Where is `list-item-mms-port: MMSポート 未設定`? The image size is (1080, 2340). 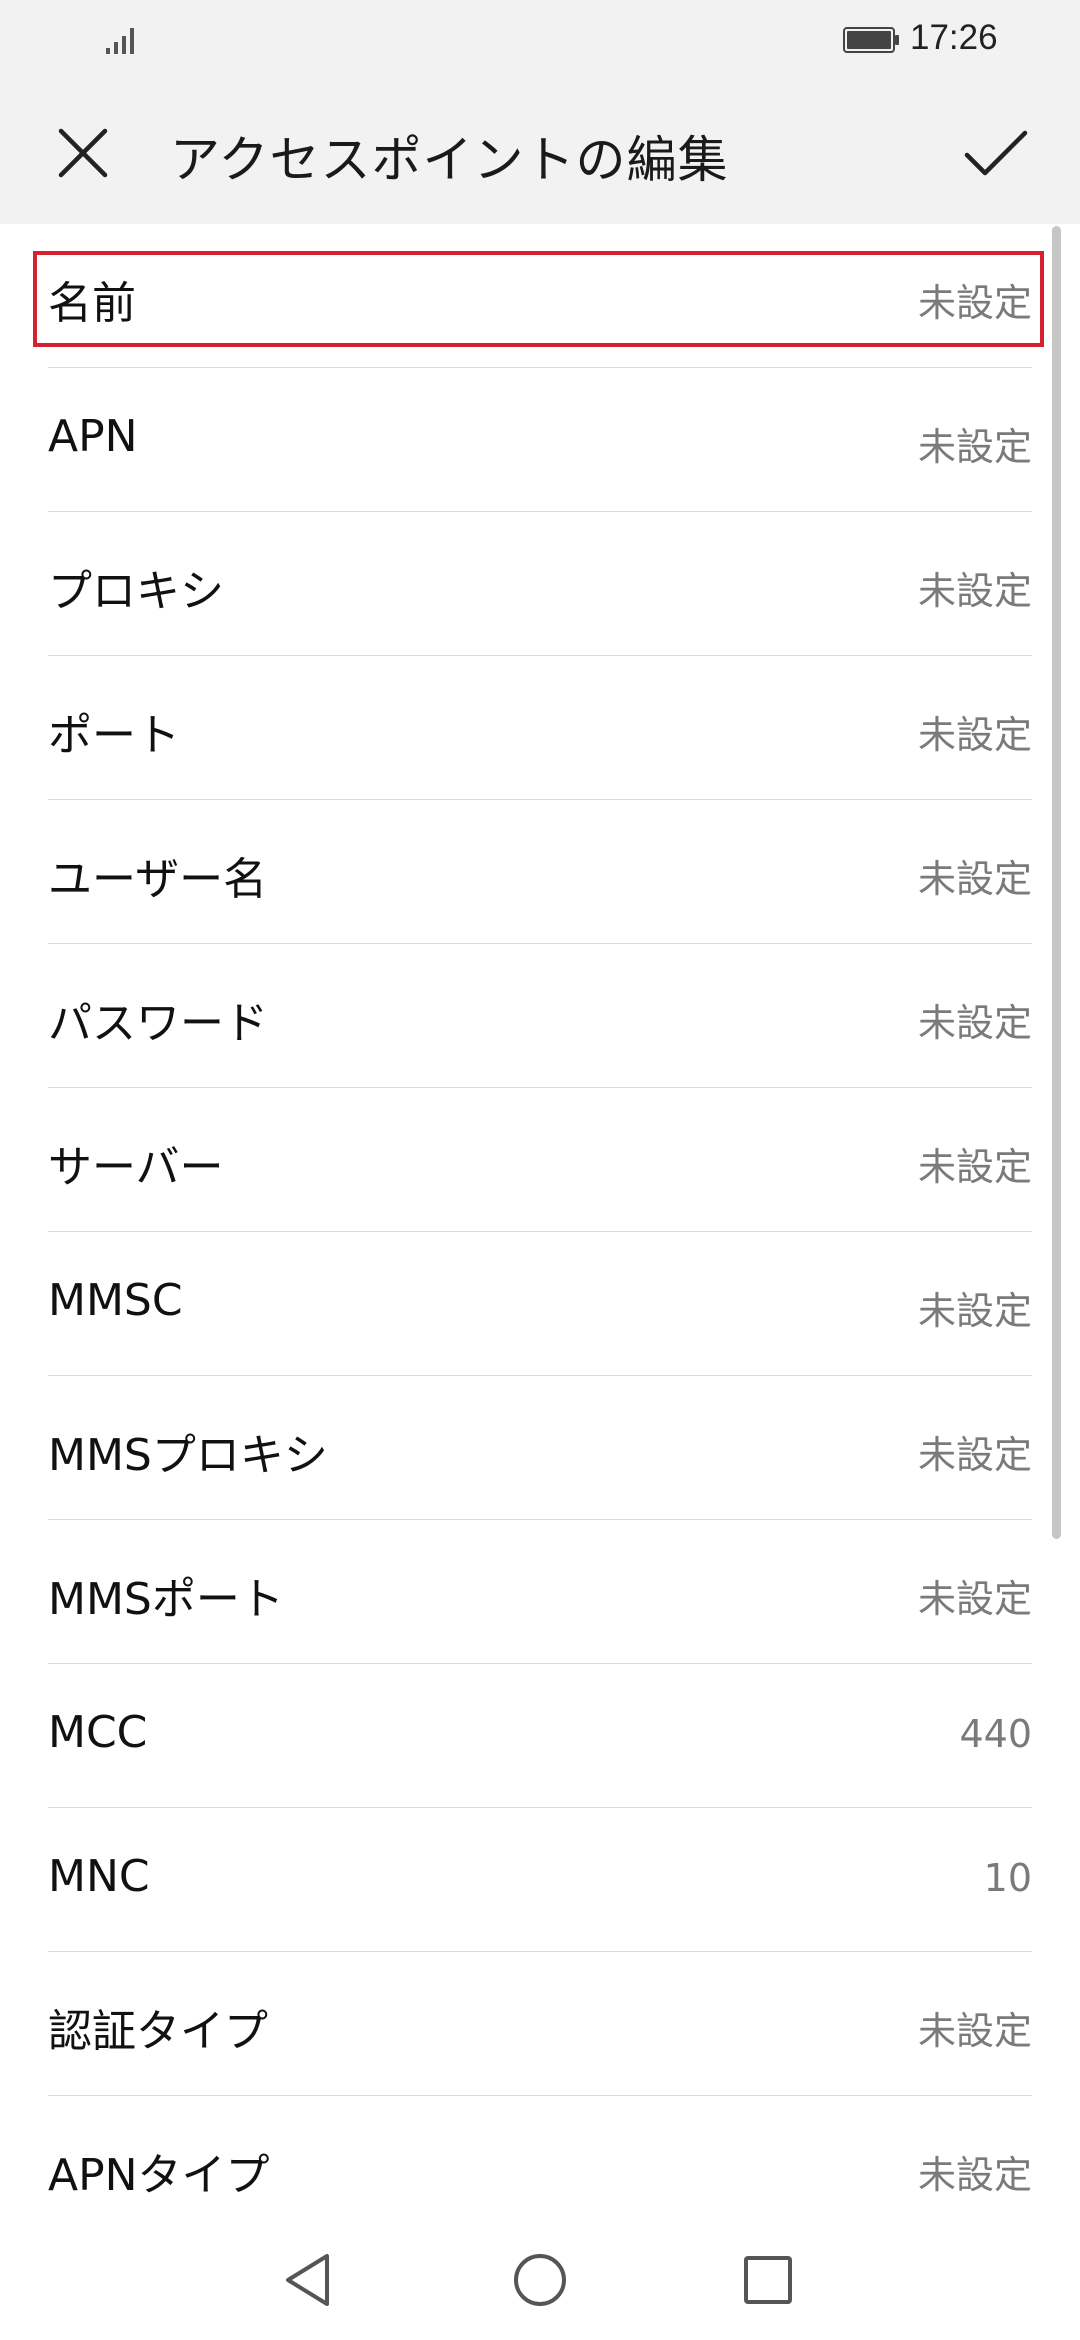 list-item-mms-port: MMSポート 未設定 is located at coordinates (540, 1592).